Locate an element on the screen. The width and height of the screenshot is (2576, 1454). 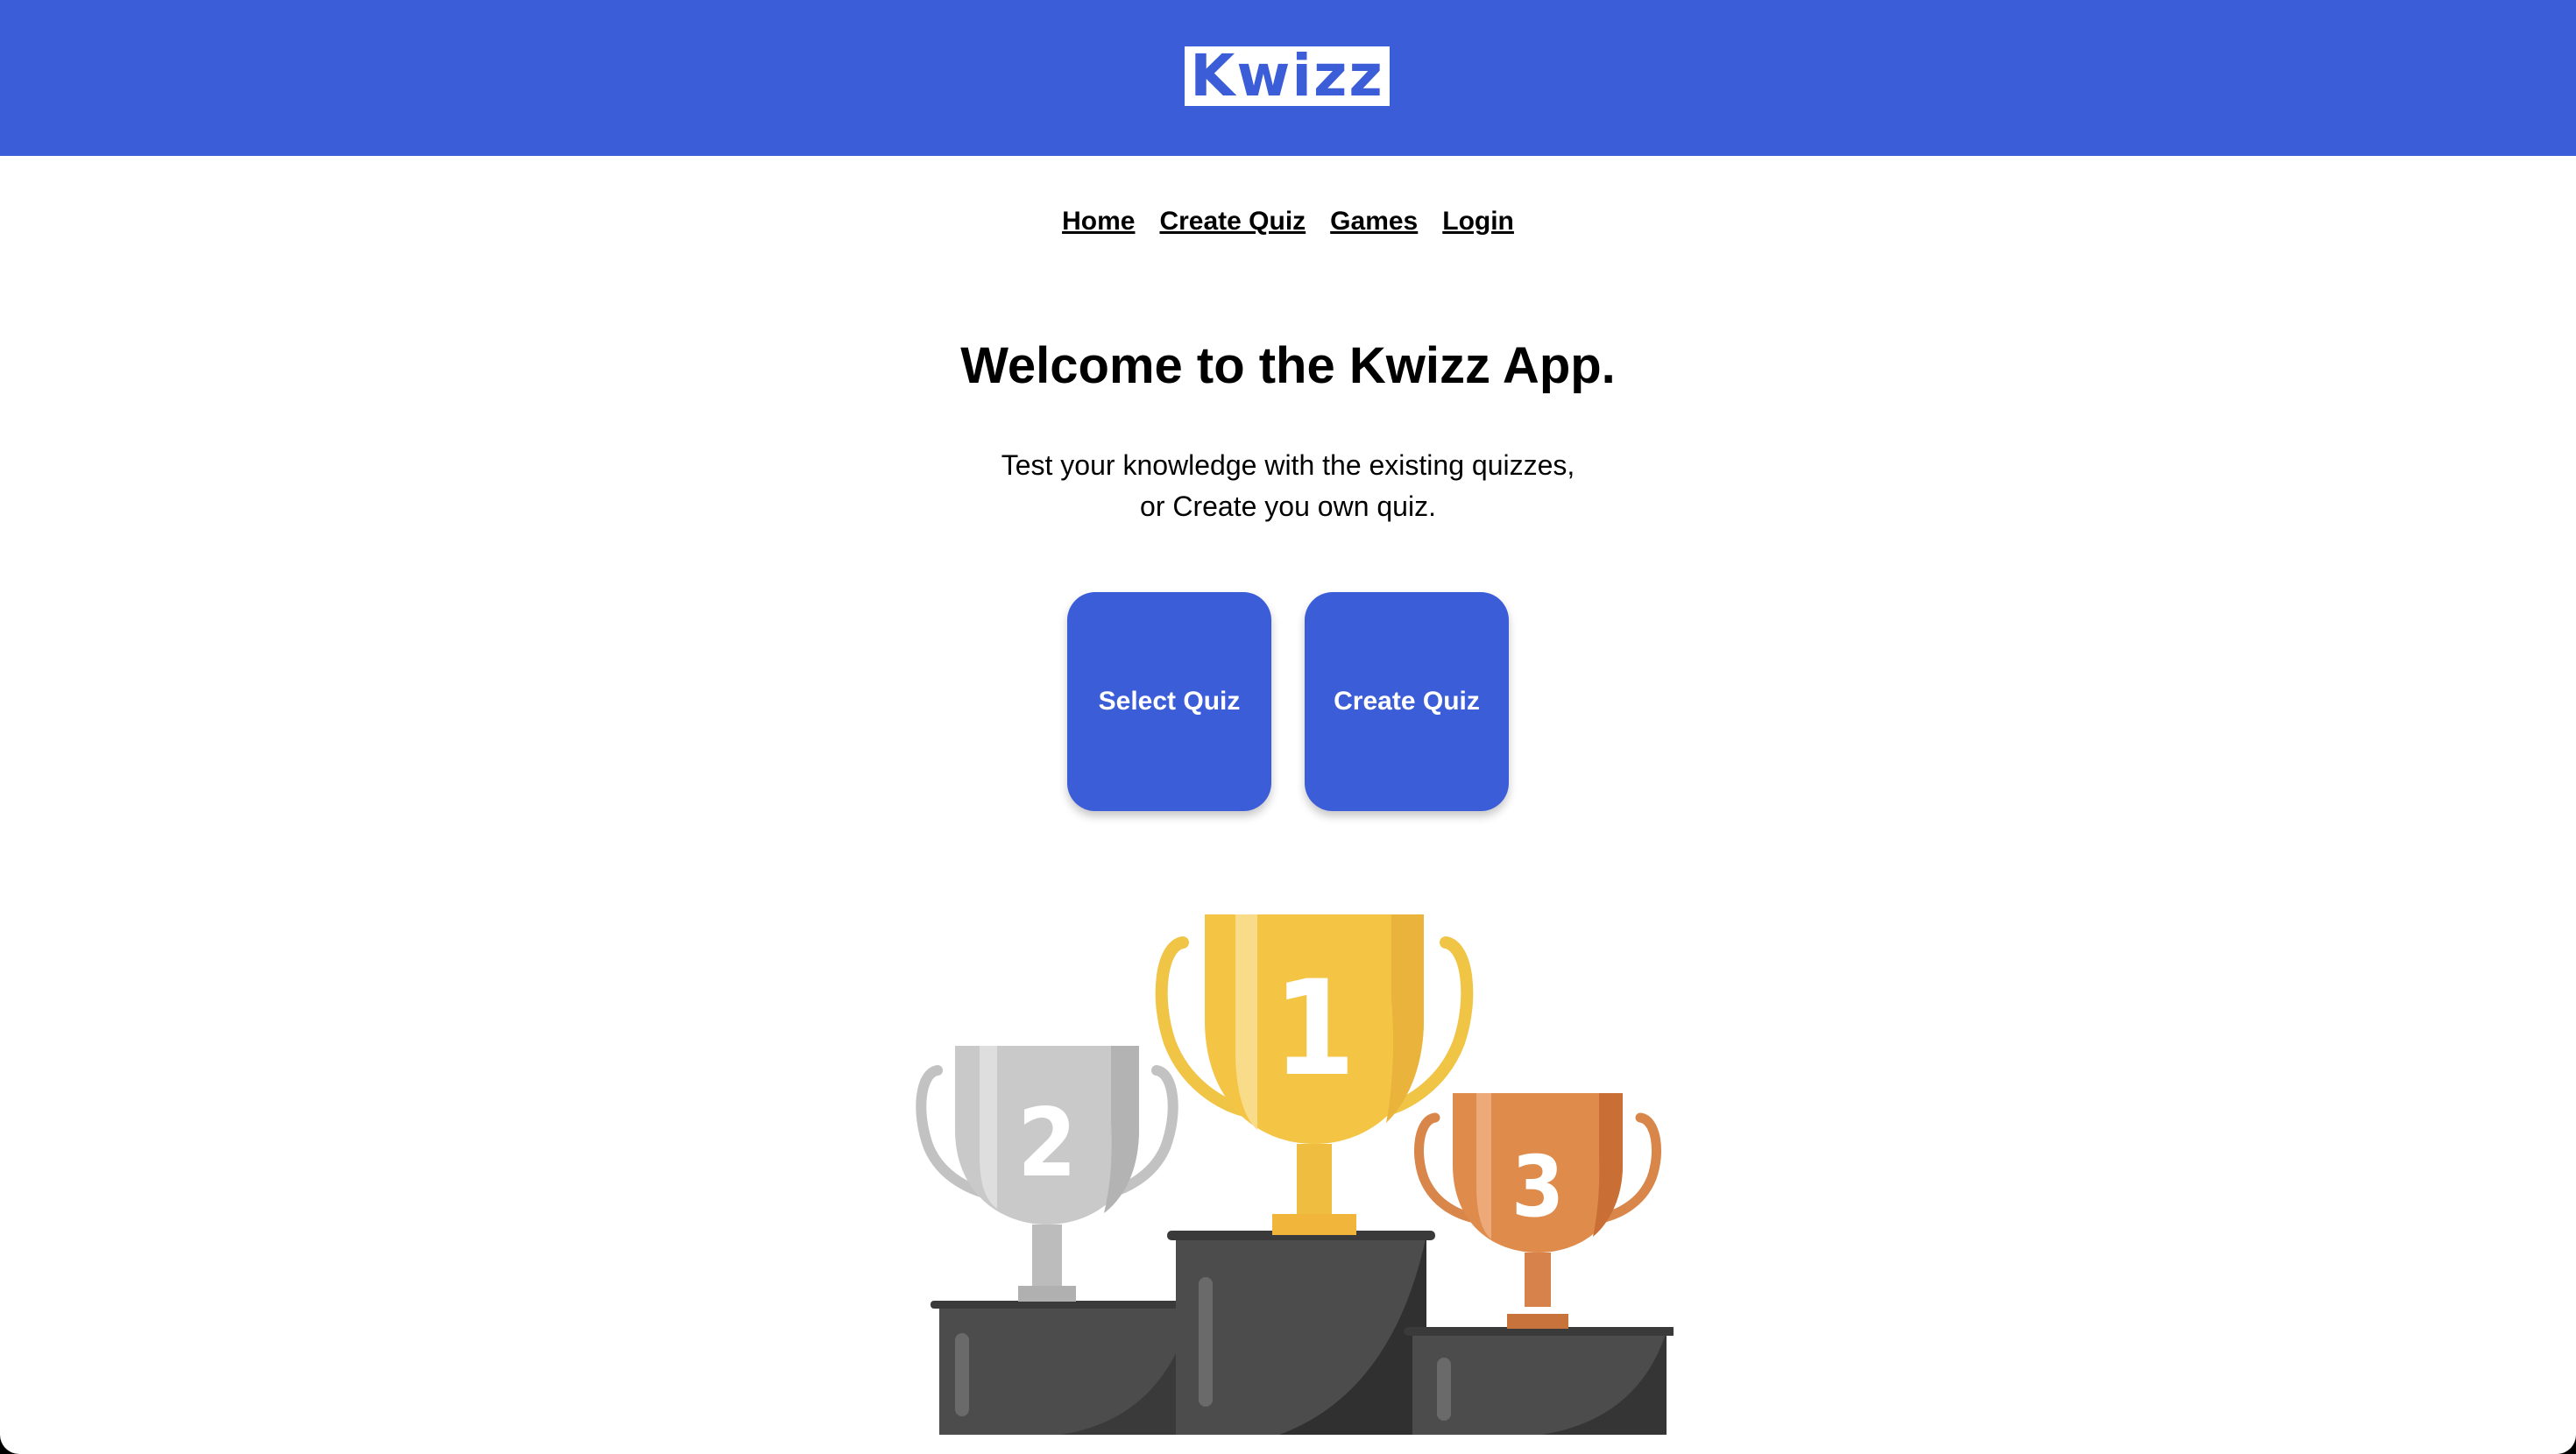
gold-trophy: 1 is located at coordinates (1314, 1074).